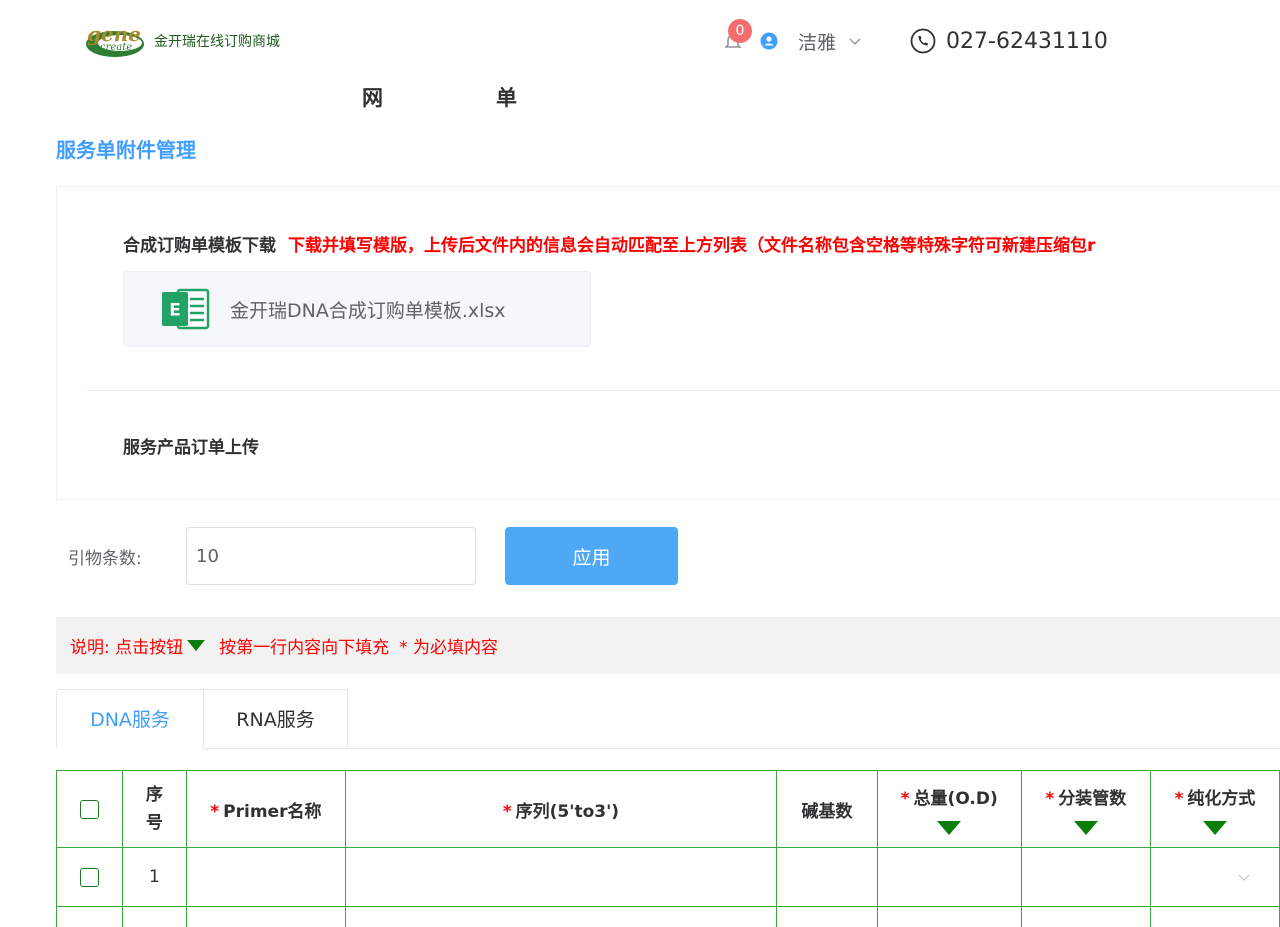 This screenshot has height=927, width=1280. What do you see at coordinates (368, 309) in the screenshot?
I see `template-file-name: 金开瑞DNA合成订购单模板.xlsx` at bounding box center [368, 309].